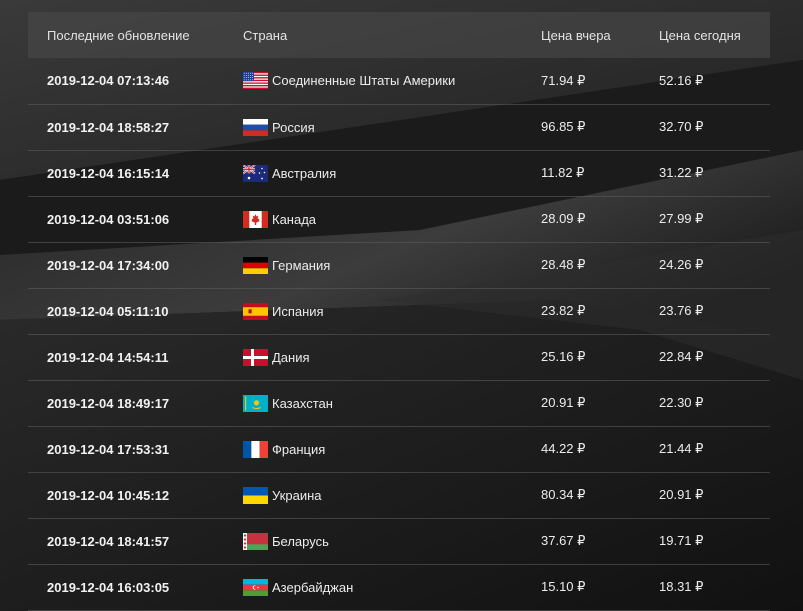  I want to click on country-name: Казахстан, so click(302, 403).